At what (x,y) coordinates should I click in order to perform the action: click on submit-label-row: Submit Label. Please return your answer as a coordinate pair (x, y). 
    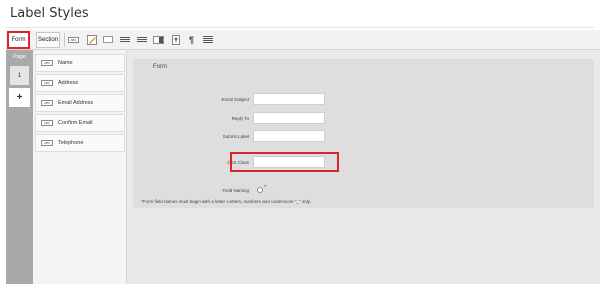
    Looking at the image, I should click on (363, 136).